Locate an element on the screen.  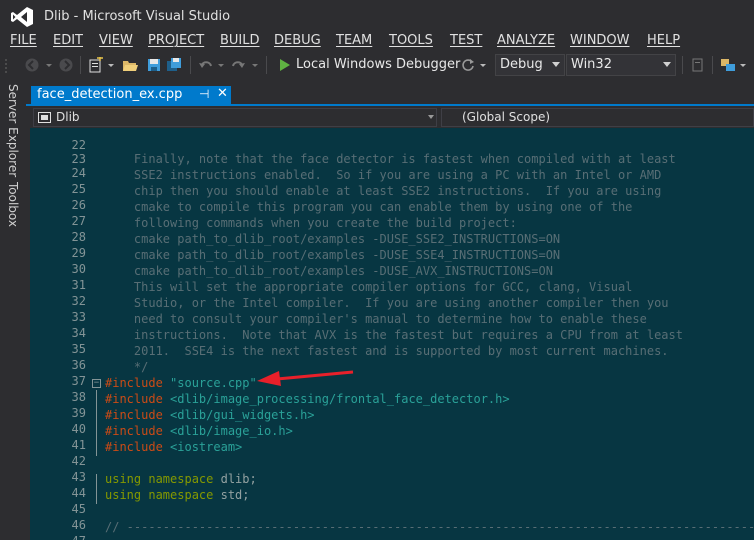
tab-face-detection: face_detection_ex.cpp ⊣ ✕ is located at coordinates (131, 96).